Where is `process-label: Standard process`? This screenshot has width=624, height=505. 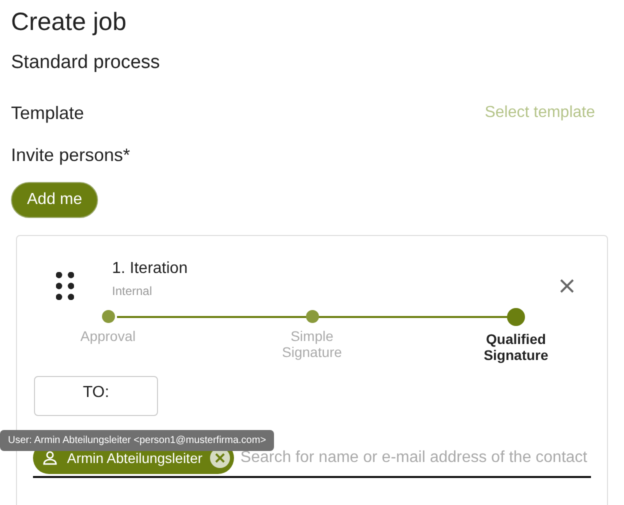
process-label: Standard process is located at coordinates (85, 63).